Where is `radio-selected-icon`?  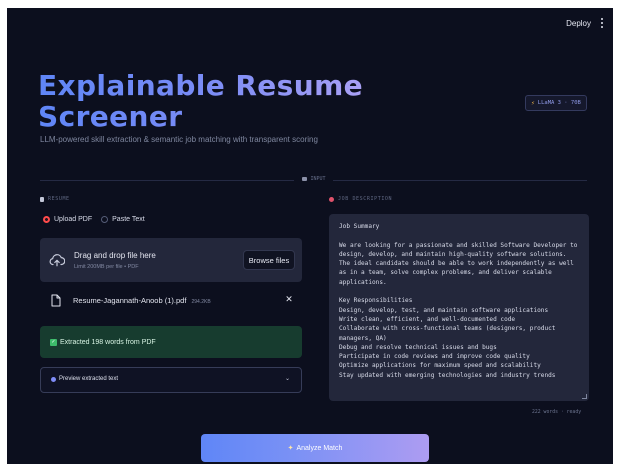 radio-selected-icon is located at coordinates (46, 219).